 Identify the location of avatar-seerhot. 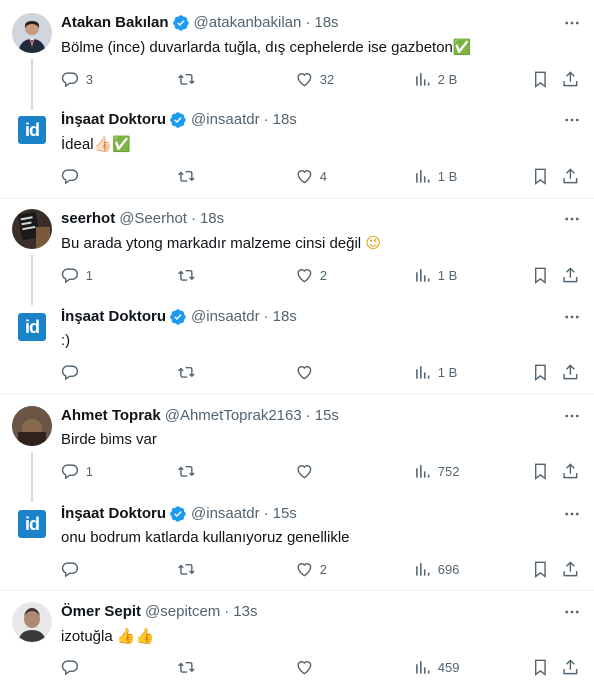
(32, 229).